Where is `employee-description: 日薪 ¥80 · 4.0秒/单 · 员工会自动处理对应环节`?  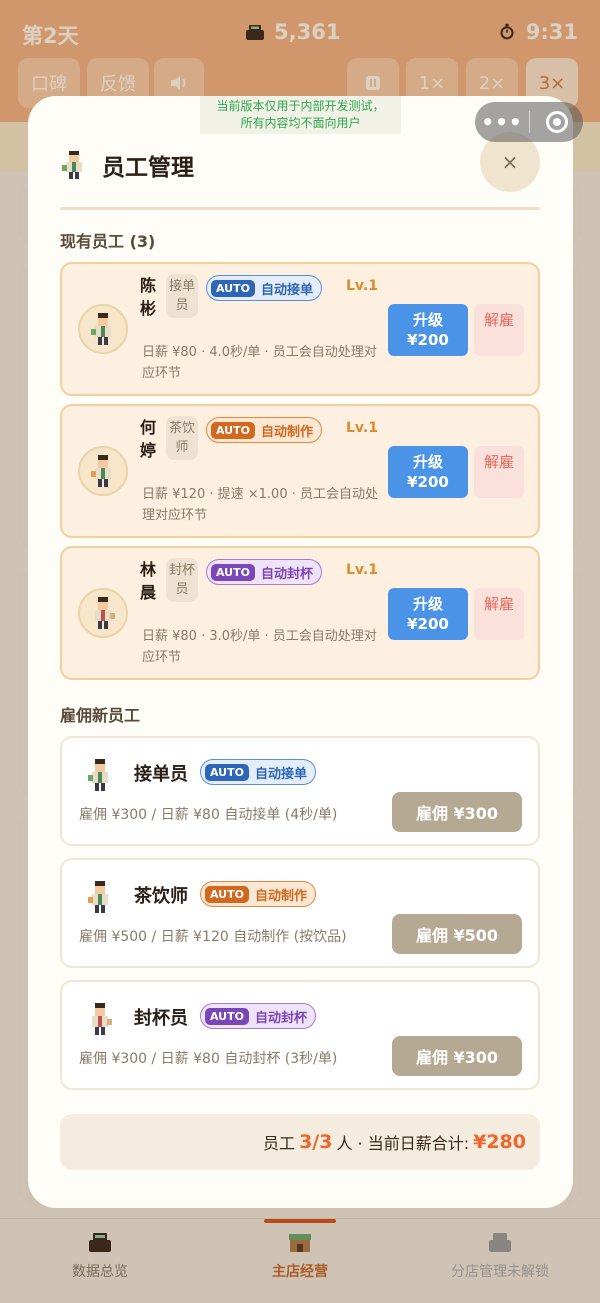 employee-description: 日薪 ¥80 · 4.0秒/单 · 员工会自动处理对应环节 is located at coordinates (259, 363).